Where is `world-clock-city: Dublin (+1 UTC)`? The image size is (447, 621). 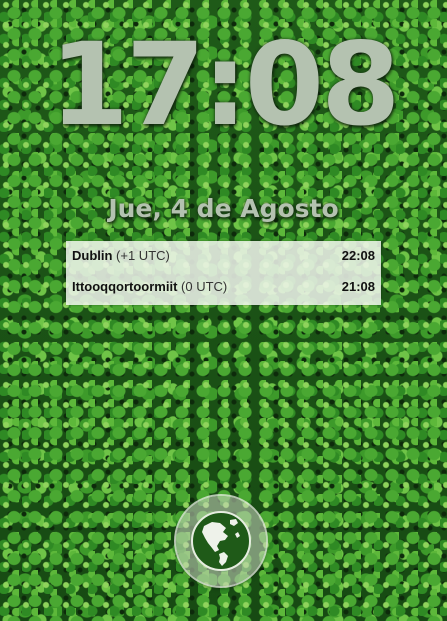 world-clock-city: Dublin (+1 UTC) is located at coordinates (121, 256).